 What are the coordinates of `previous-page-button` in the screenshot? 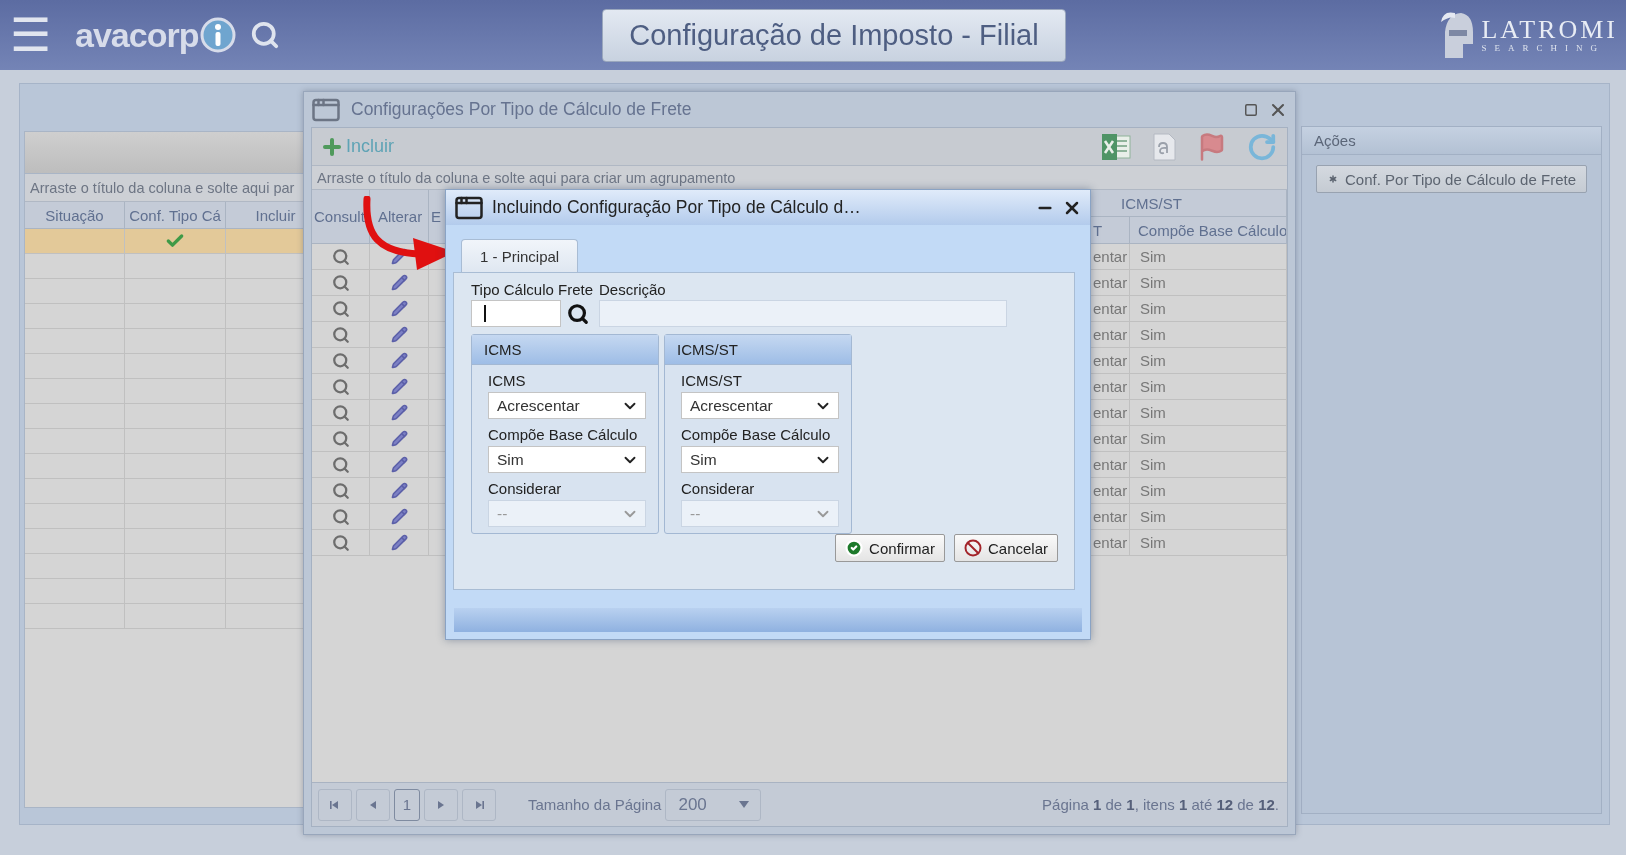 It's located at (373, 804).